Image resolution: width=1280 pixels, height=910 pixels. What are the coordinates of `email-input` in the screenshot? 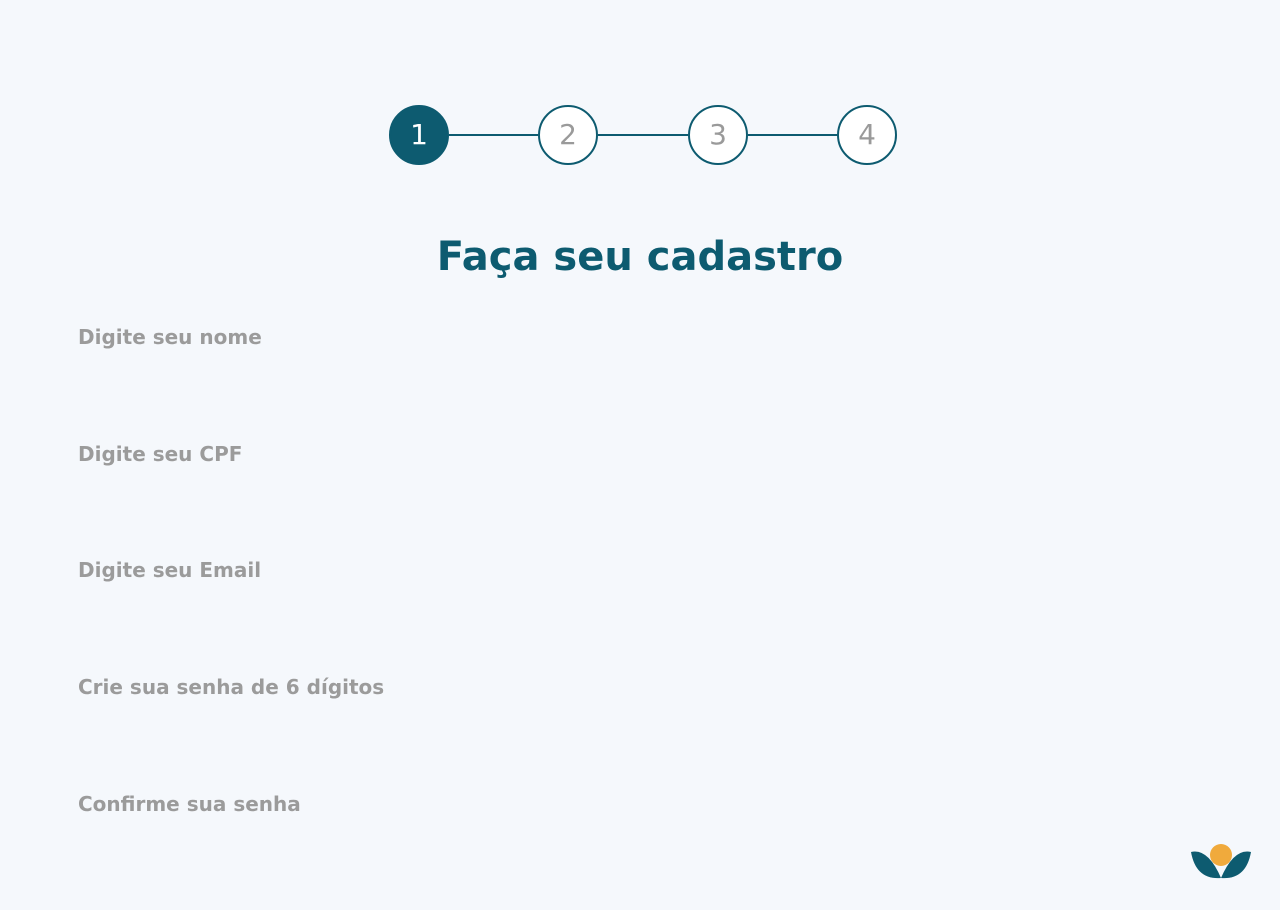 It's located at (640, 570).